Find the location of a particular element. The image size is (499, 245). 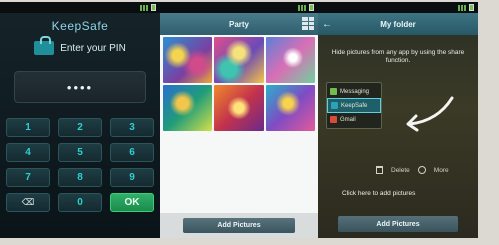

gallery-title: Party is located at coordinates (238, 24).